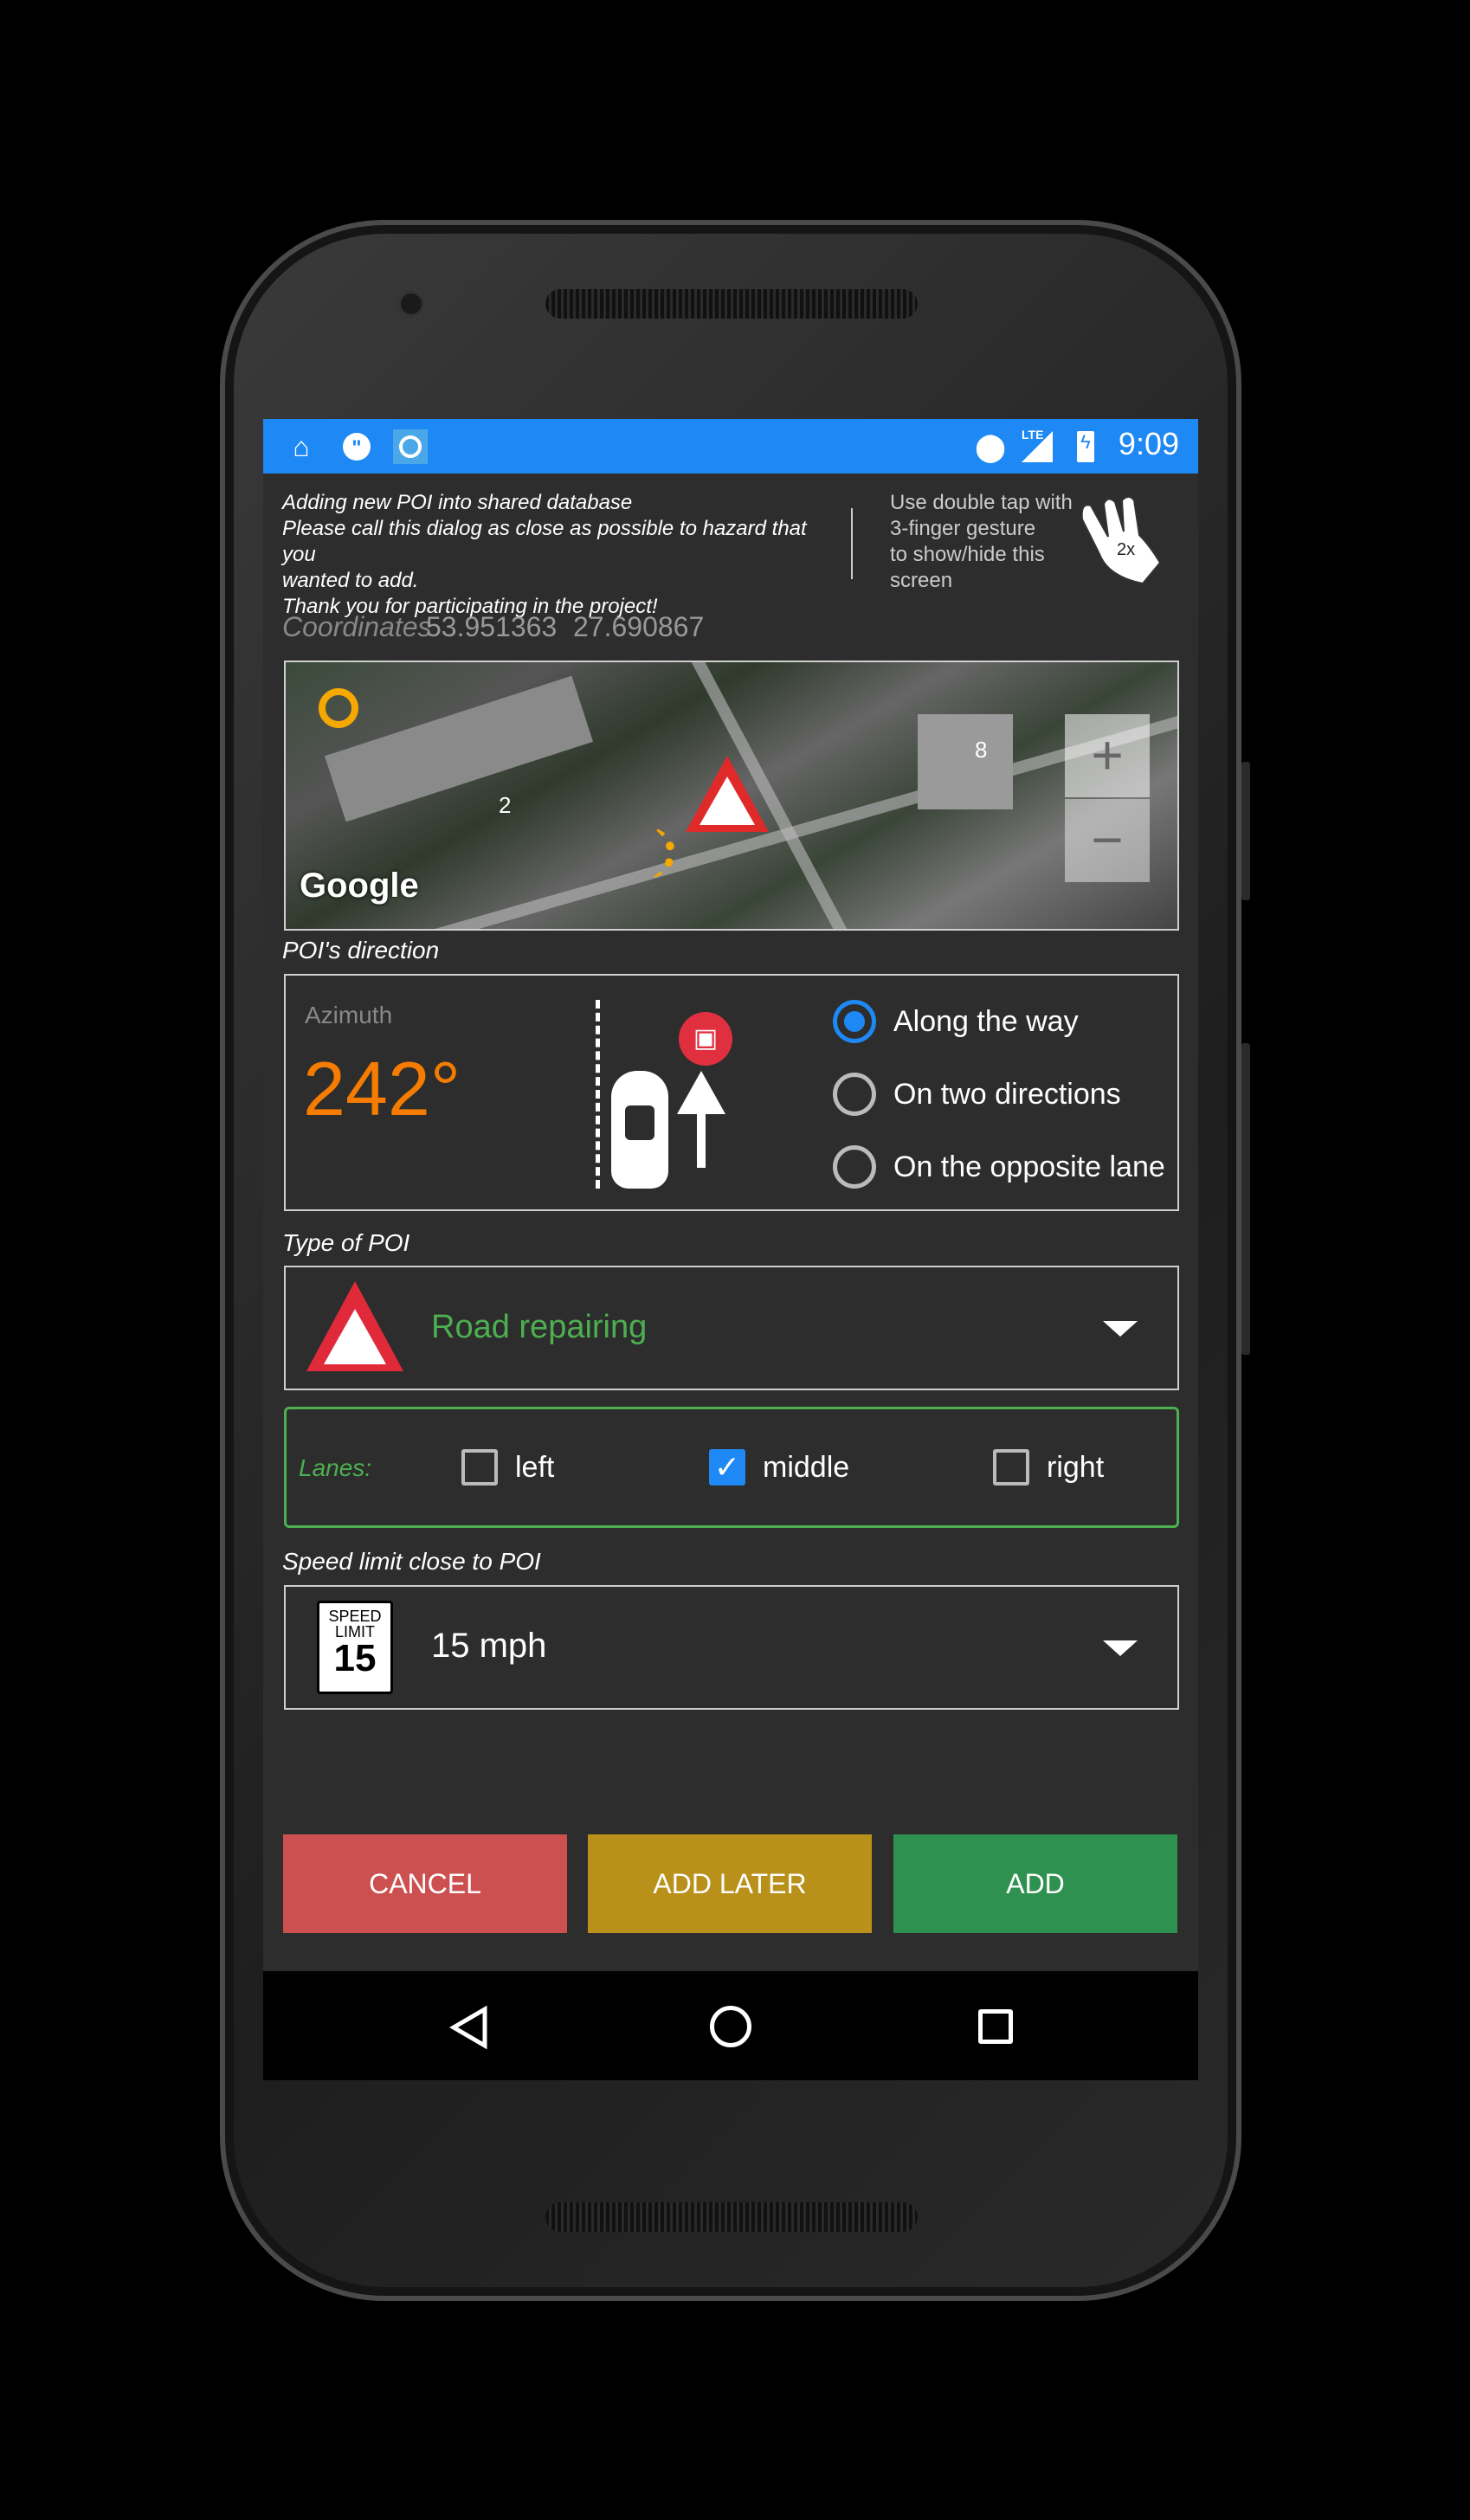  Describe the element at coordinates (338, 708) in the screenshot. I see `my-location-icon` at that location.